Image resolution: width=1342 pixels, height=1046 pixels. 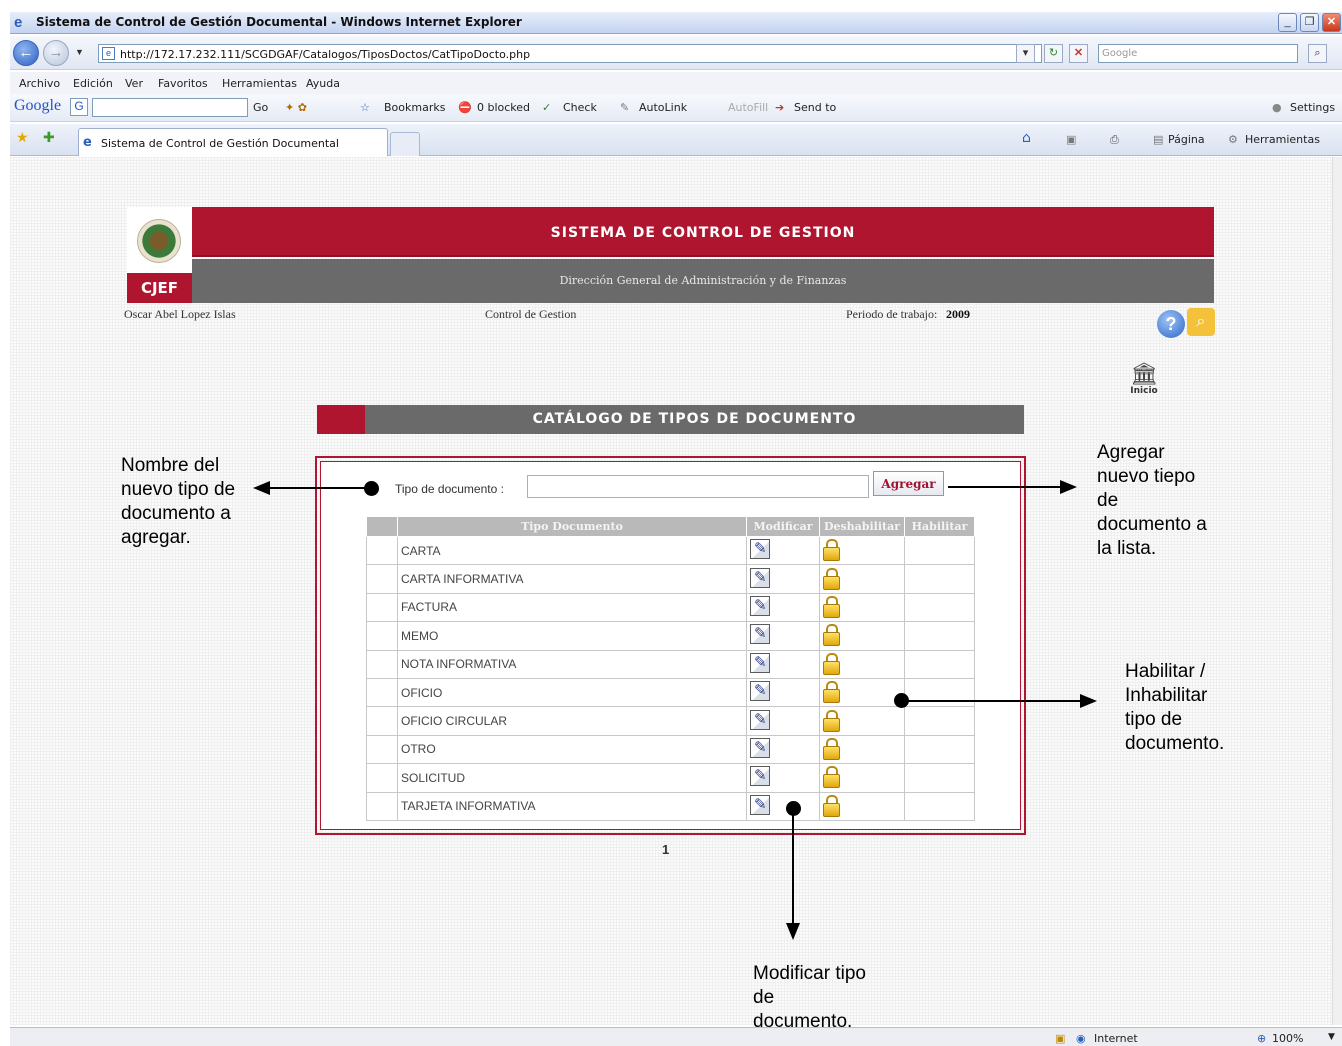 I want to click on new-tab-button, so click(x=405, y=144).